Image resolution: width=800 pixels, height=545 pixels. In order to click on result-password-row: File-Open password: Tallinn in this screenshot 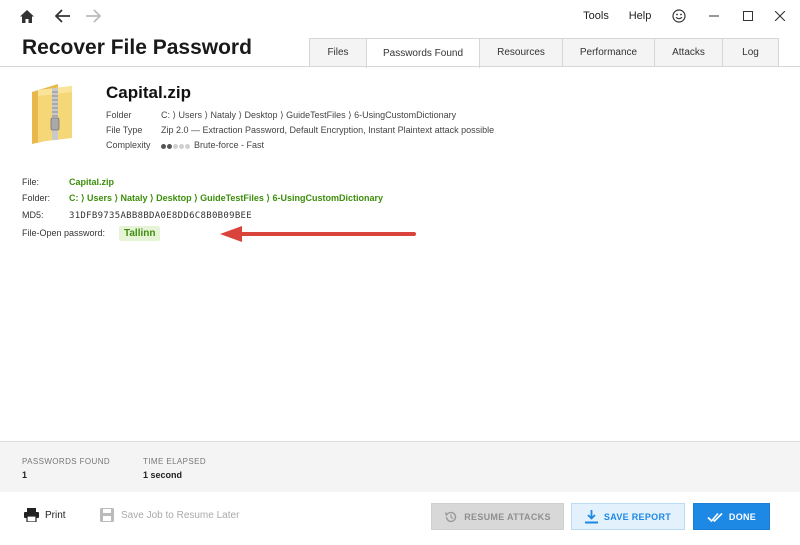, I will do `click(91, 233)`.